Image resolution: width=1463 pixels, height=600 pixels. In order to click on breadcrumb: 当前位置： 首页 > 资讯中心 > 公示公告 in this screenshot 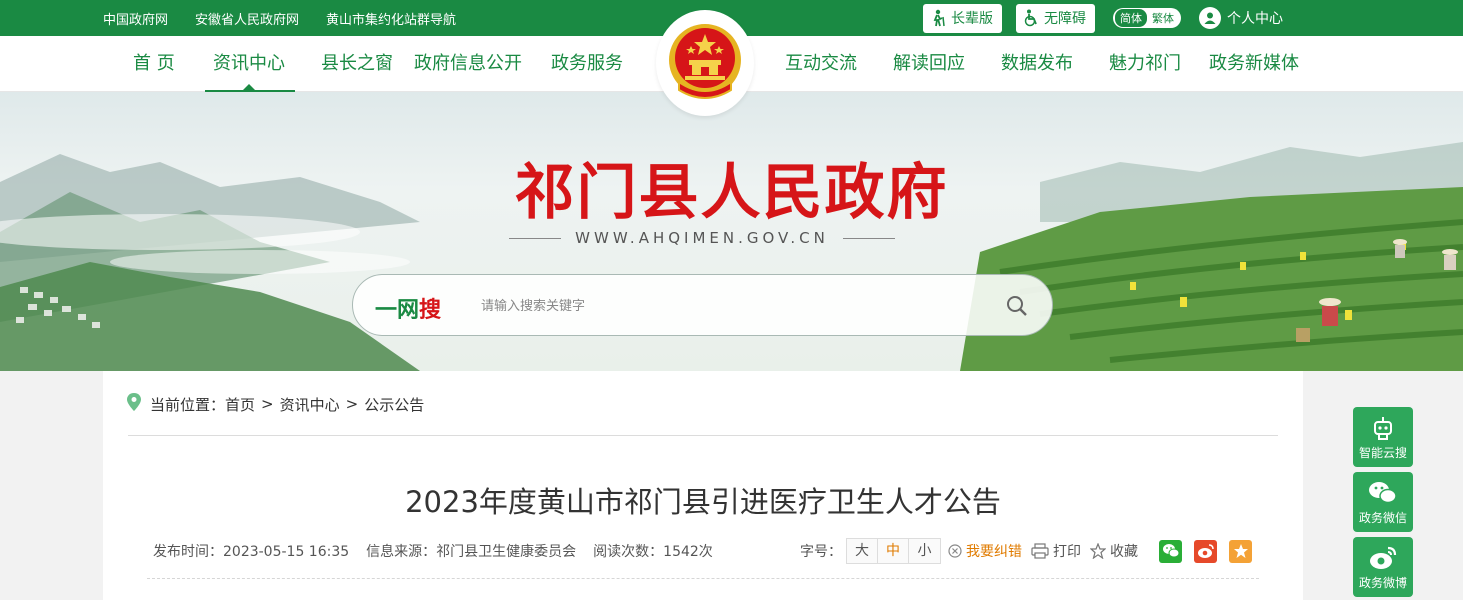, I will do `click(275, 404)`.